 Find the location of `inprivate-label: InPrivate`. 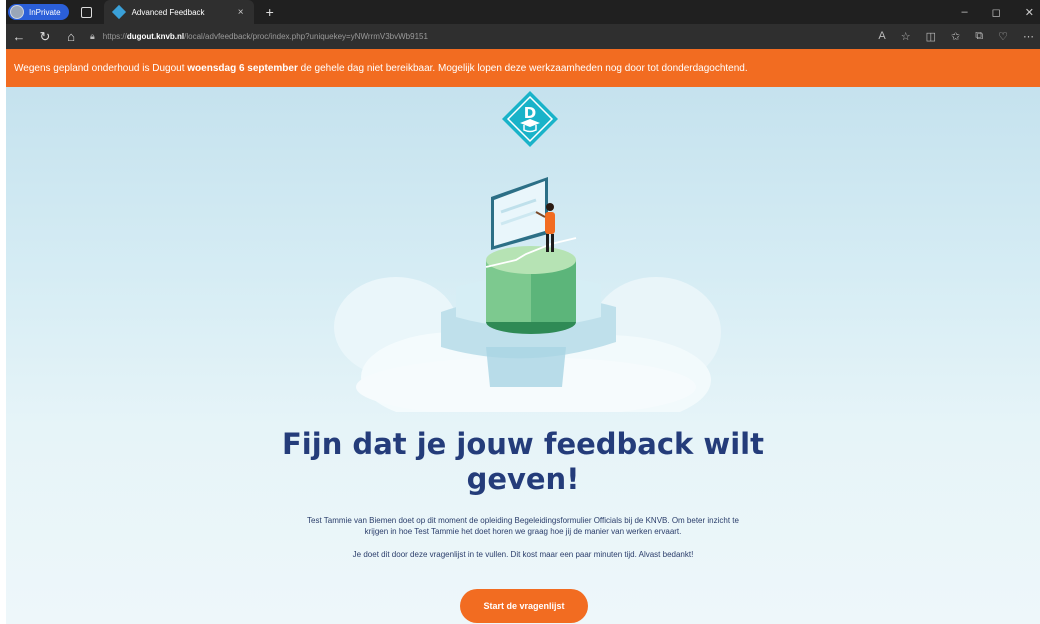

inprivate-label: InPrivate is located at coordinates (45, 12).